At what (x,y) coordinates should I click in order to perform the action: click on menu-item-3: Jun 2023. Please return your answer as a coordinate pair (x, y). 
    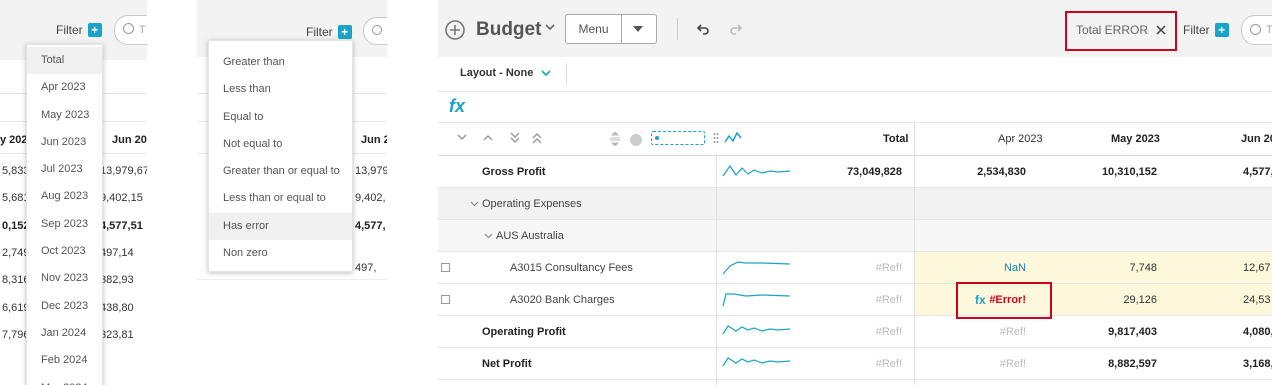
    Looking at the image, I should click on (64, 142).